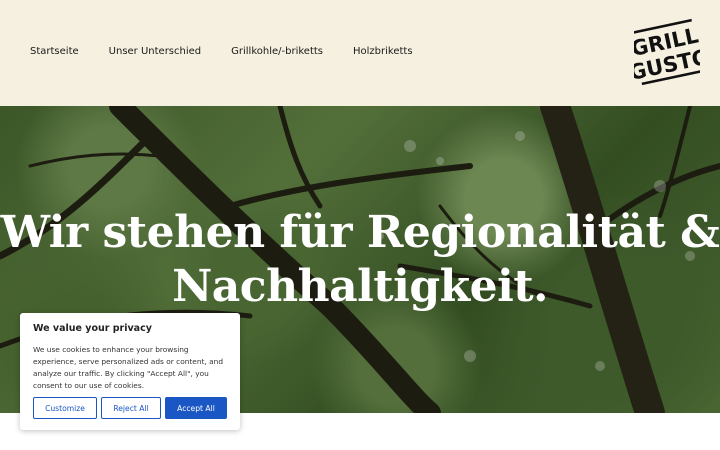 This screenshot has width=720, height=450. I want to click on customize-button: Customize, so click(65, 408).